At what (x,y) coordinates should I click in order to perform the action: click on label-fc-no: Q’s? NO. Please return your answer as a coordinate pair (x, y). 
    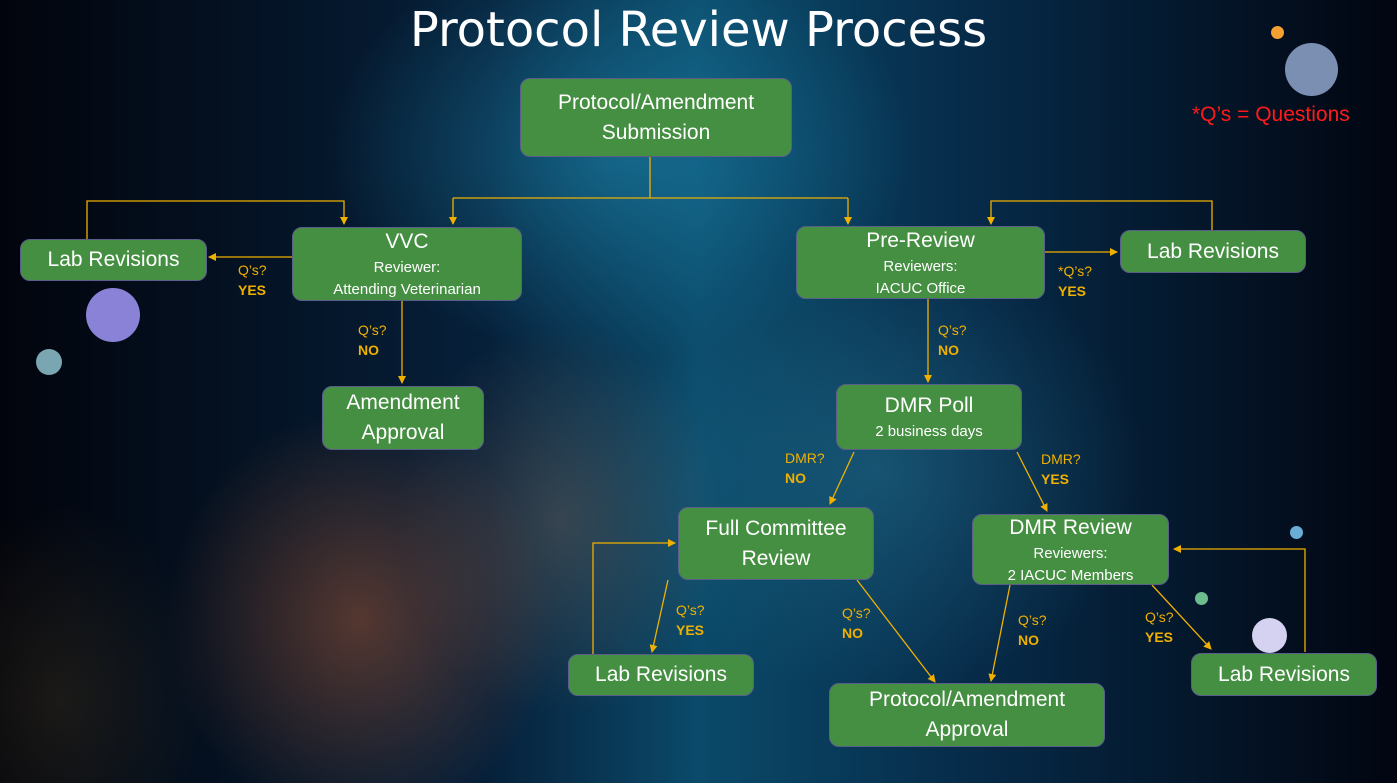
    Looking at the image, I should click on (856, 623).